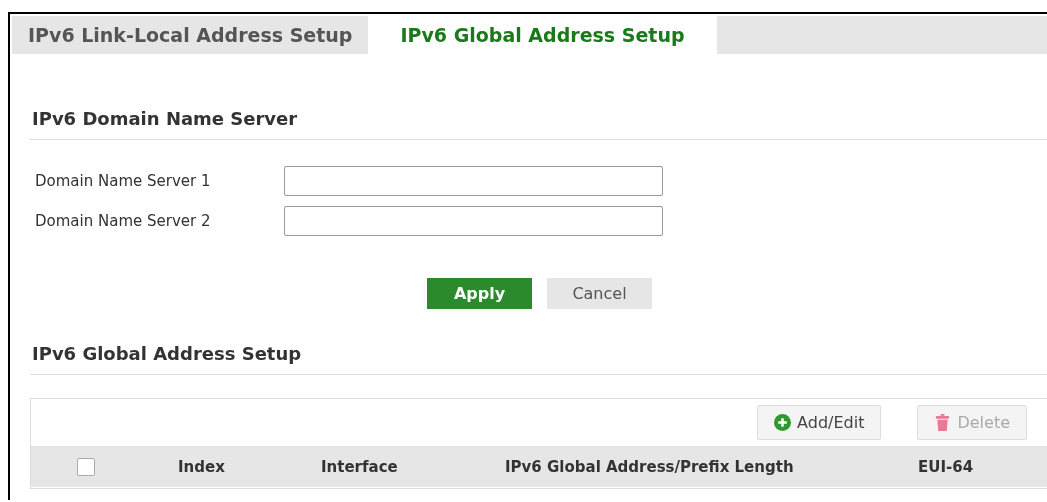  Describe the element at coordinates (943, 422) in the screenshot. I see `trash-icon` at that location.